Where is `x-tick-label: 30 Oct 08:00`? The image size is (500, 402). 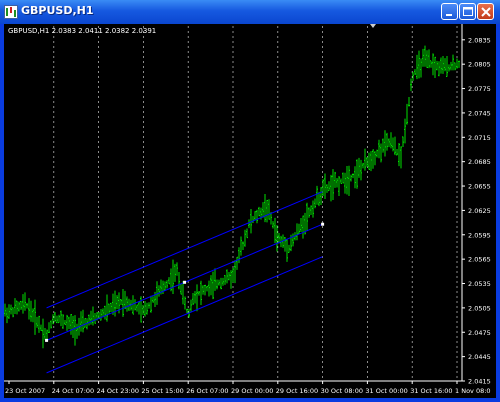
x-tick-label: 30 Oct 08:00 is located at coordinates (342, 391).